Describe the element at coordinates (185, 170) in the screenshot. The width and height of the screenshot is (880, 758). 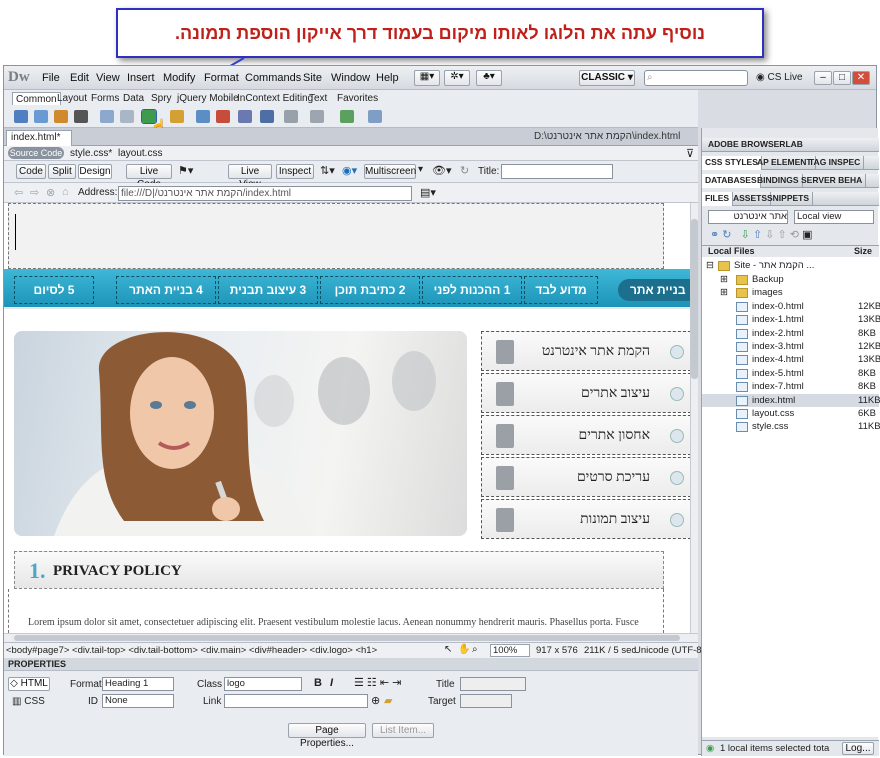
I see `compatibility-icon: ⚑▾` at that location.